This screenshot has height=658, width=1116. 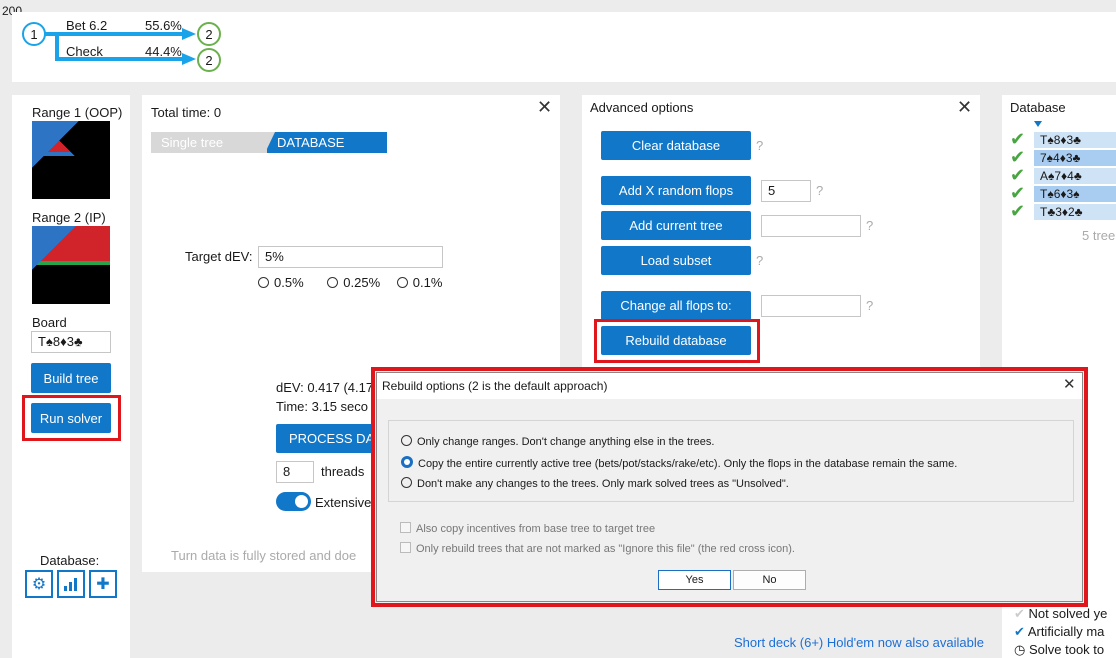 I want to click on database-row-label: 7♠4♦3♣, so click(x=1060, y=158).